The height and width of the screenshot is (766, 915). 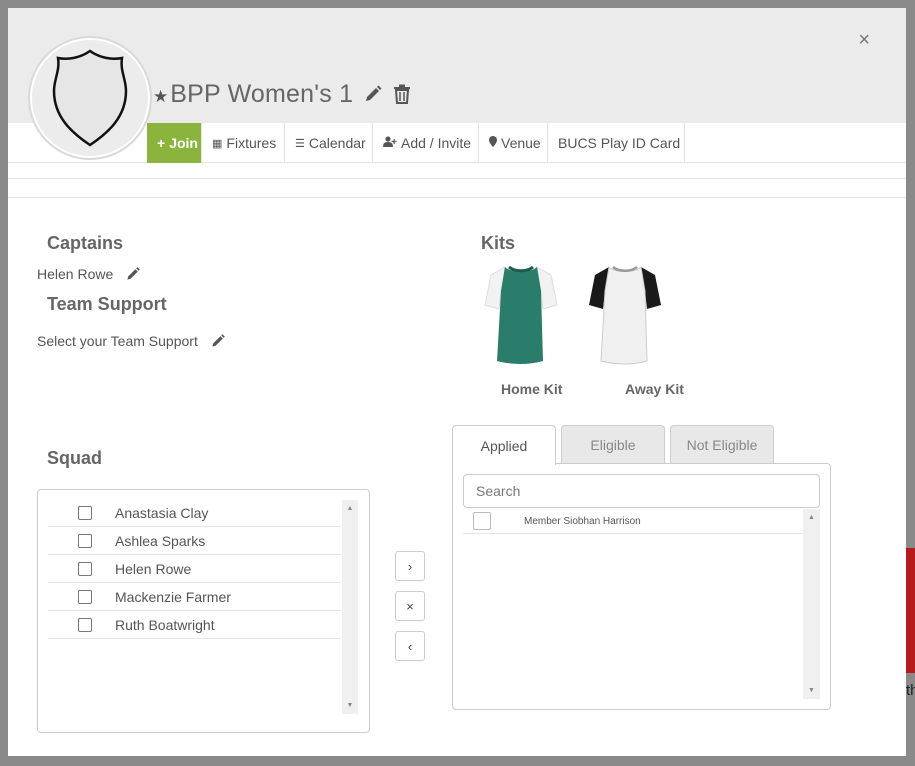 I want to click on tab-join: + Join, so click(x=174, y=143).